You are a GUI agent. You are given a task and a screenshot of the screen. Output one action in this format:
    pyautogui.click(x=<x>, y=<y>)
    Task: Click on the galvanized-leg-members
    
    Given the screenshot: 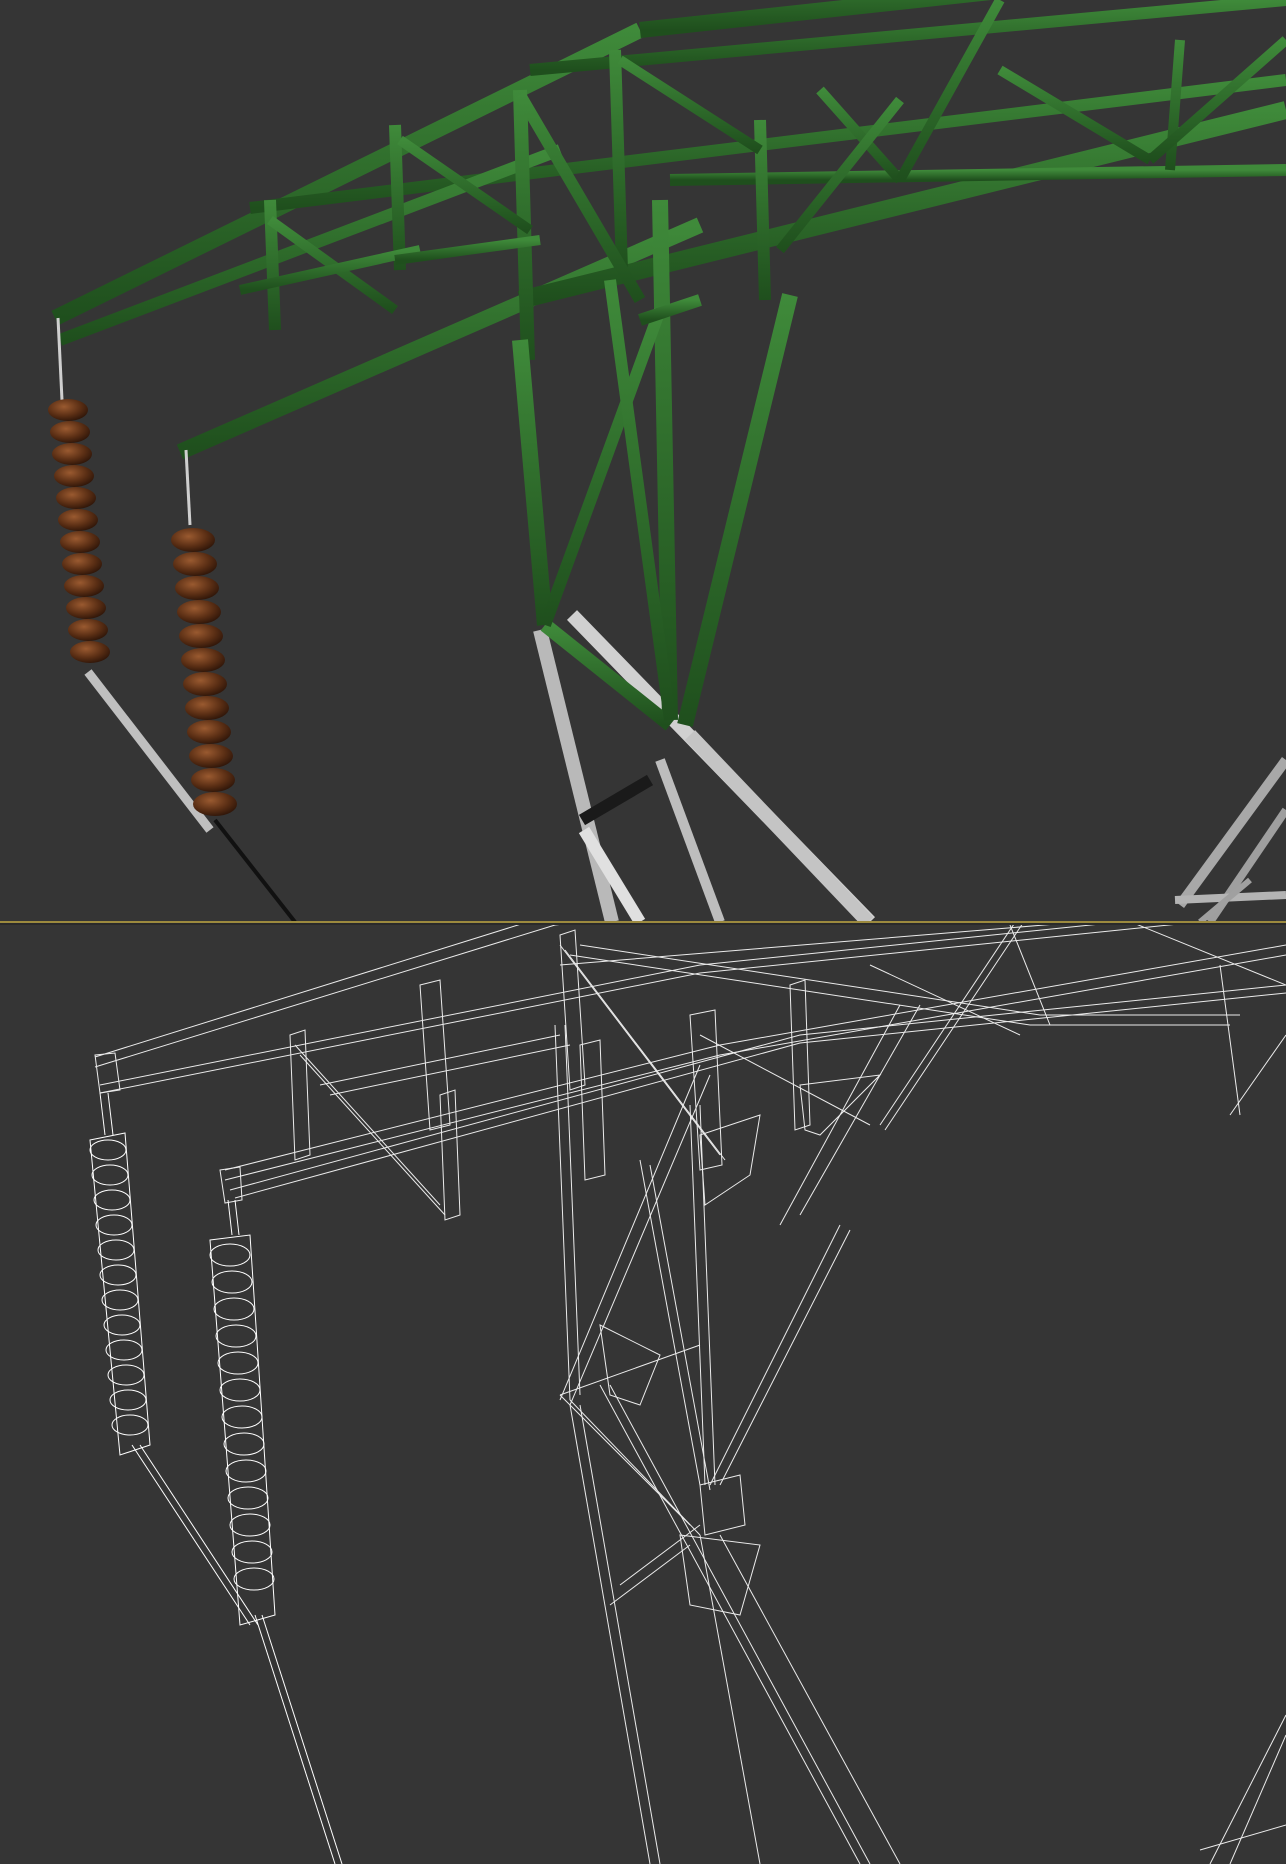 What is the action you would take?
    pyautogui.click(x=909, y=766)
    